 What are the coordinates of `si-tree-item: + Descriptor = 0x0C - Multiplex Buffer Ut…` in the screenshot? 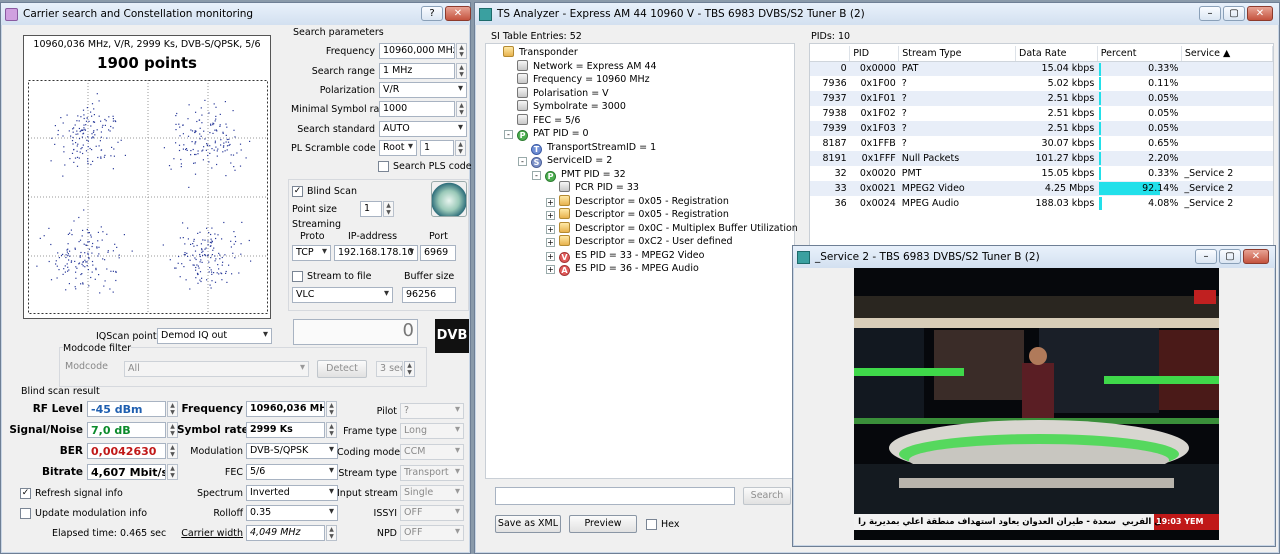 It's located at (672, 228).